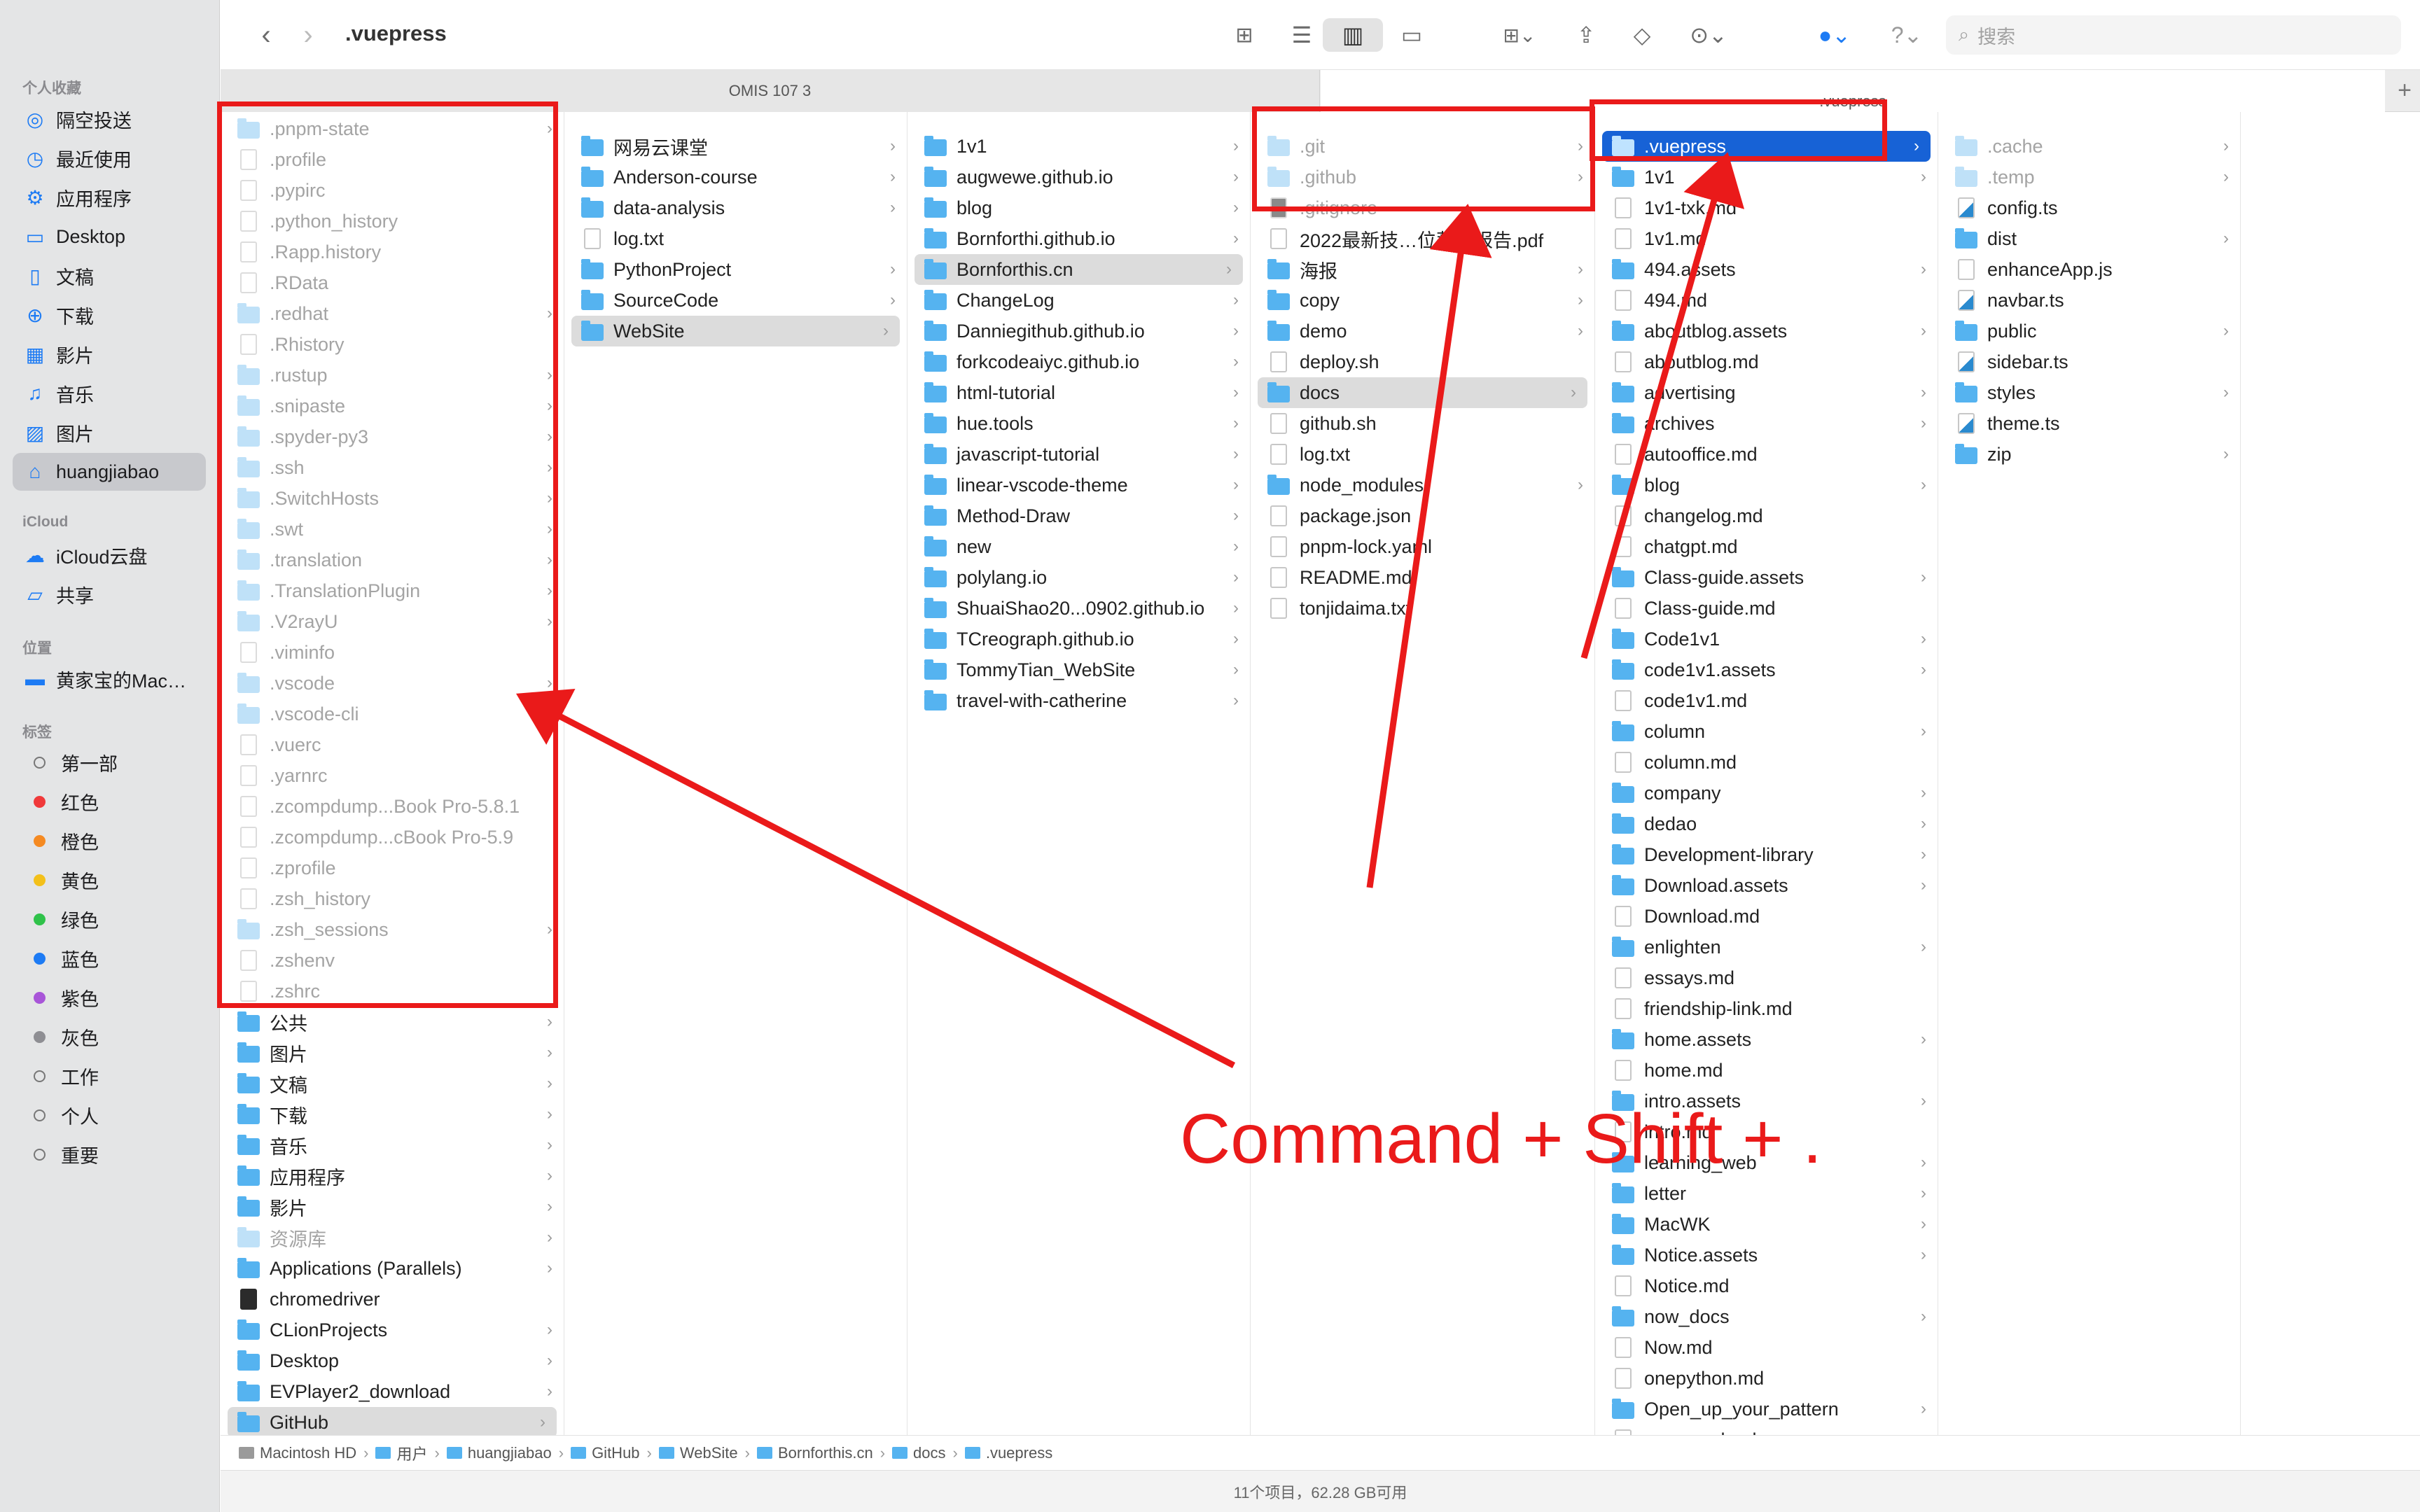  I want to click on file-row: tonjidaima.txt, so click(1422, 608).